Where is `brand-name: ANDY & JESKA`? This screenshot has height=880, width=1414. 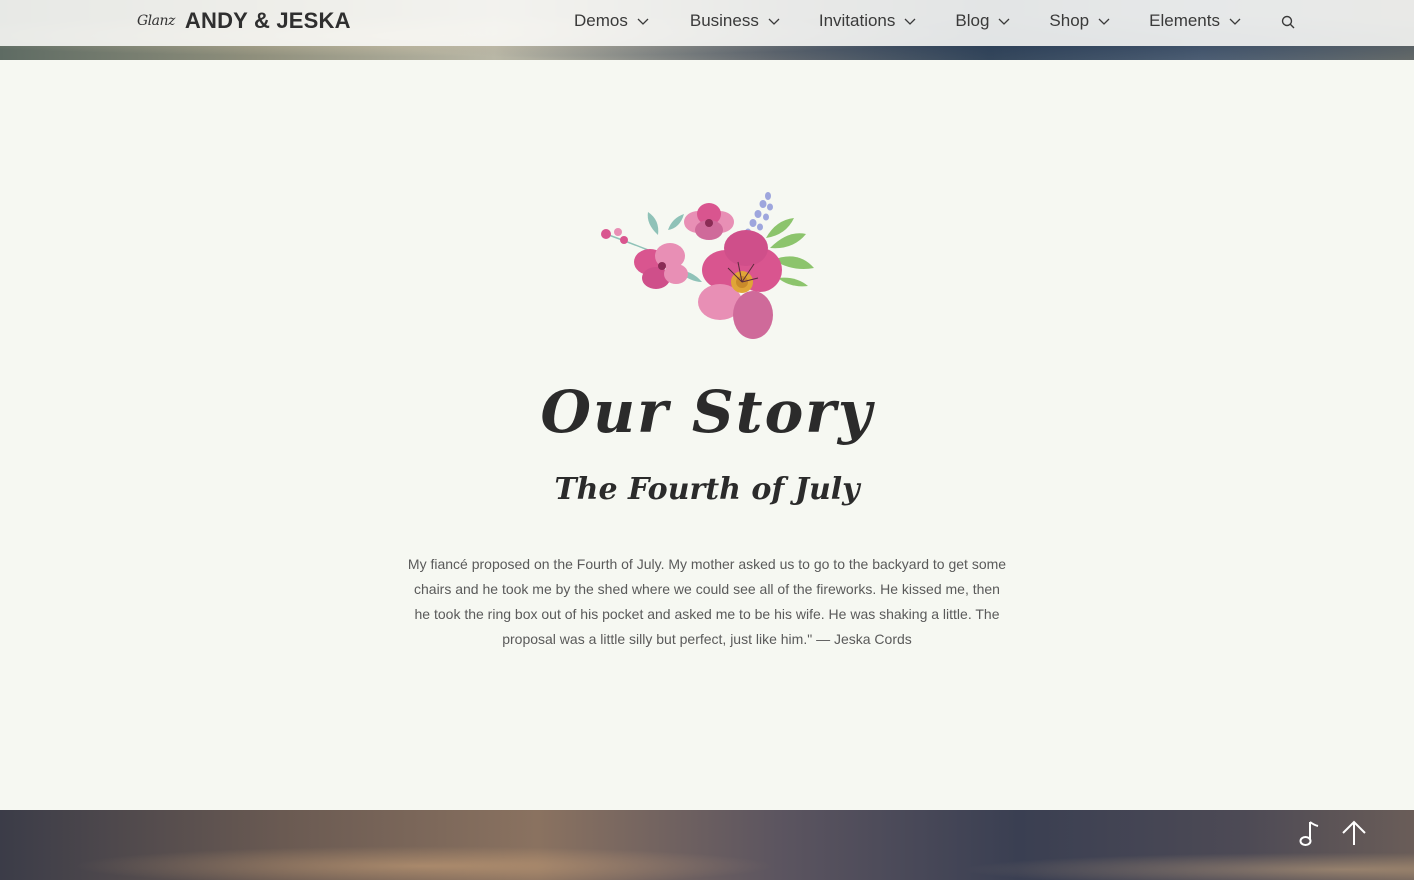 brand-name: ANDY & JESKA is located at coordinates (267, 20).